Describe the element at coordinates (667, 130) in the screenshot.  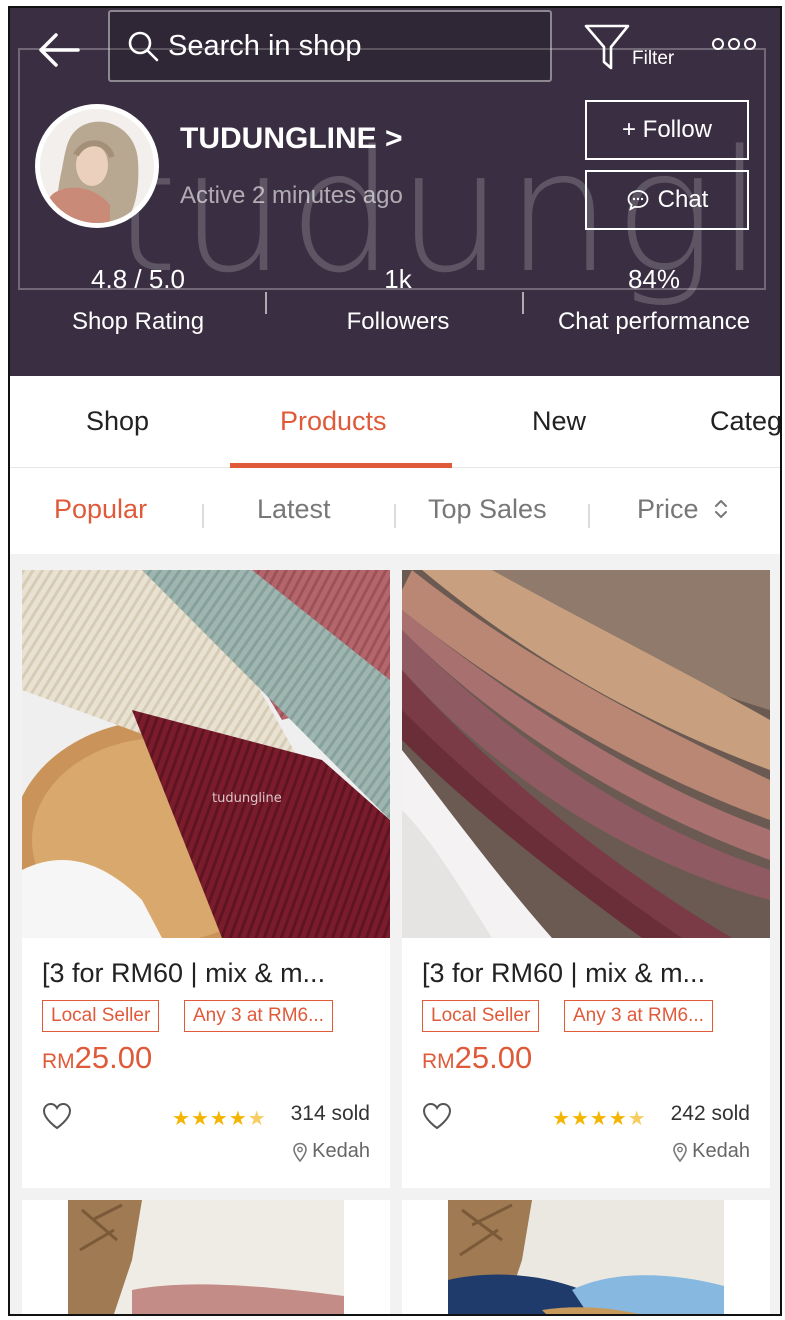
I see `follow-button: + Follow` at that location.